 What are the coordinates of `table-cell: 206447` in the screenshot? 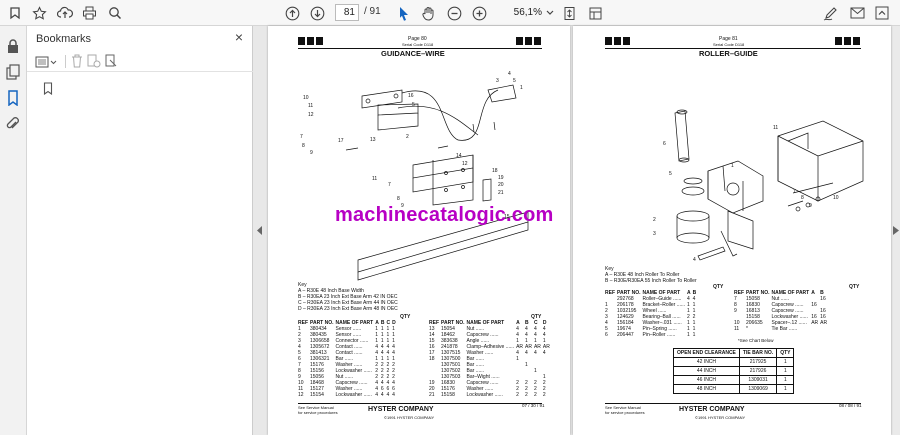 It's located at (625, 335).